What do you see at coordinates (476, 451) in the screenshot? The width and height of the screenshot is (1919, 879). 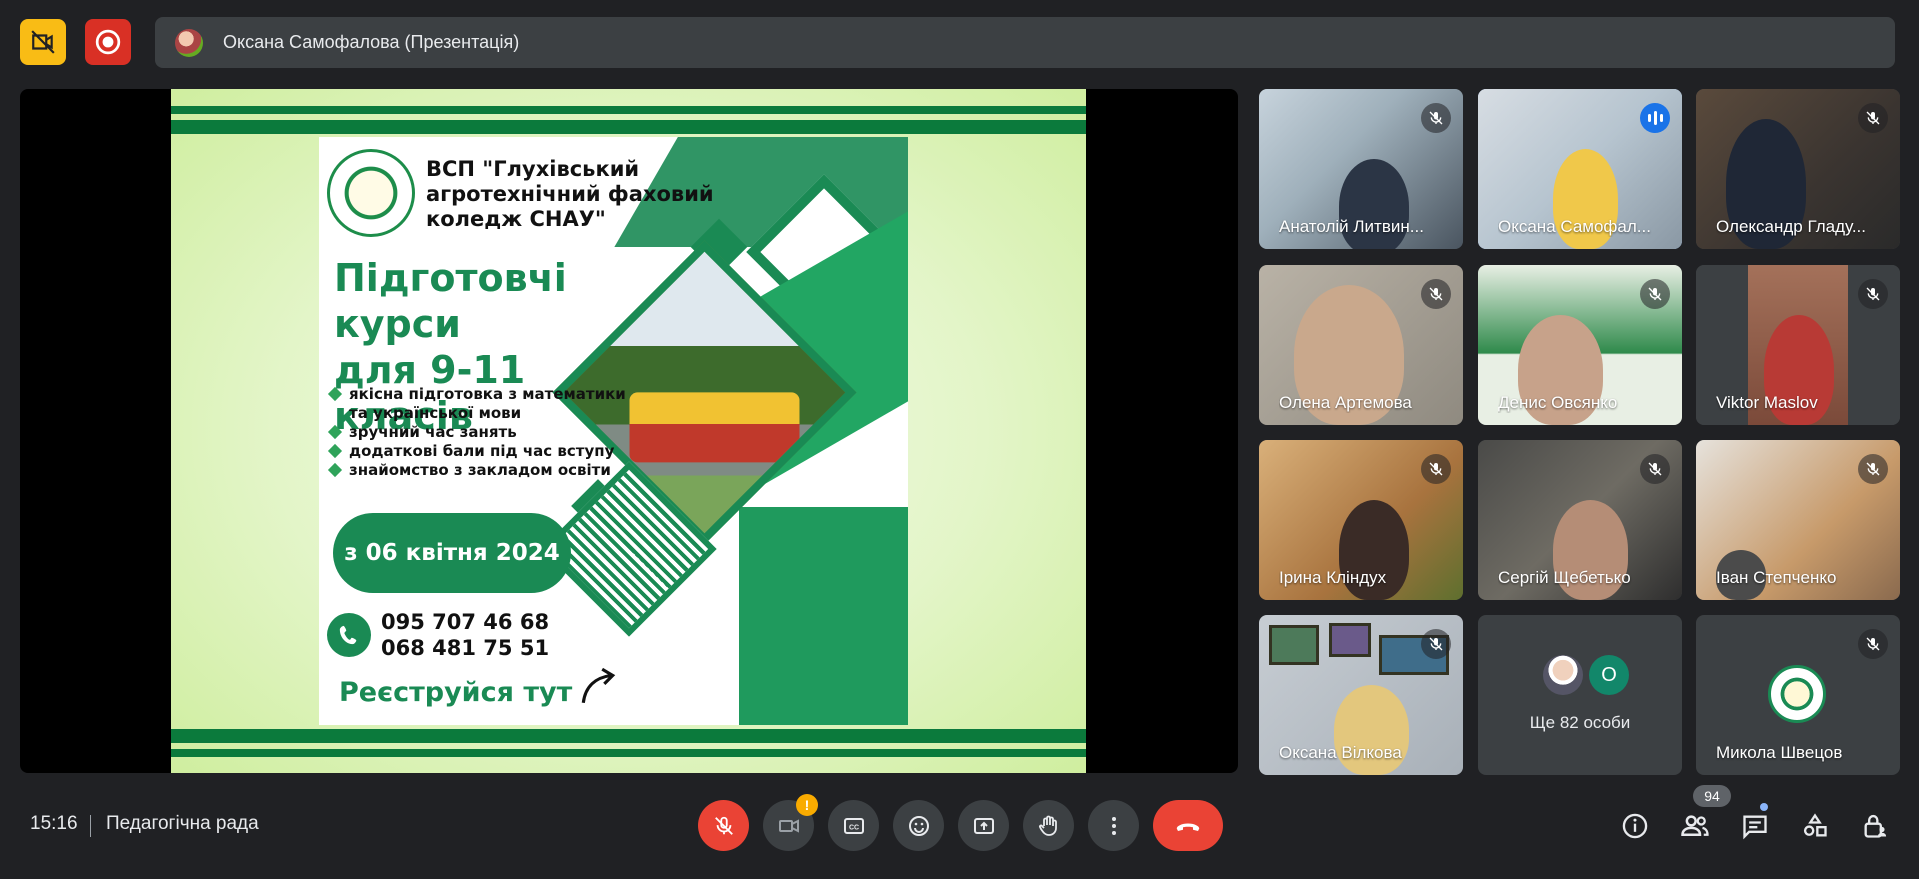 I see `bullet-item: додаткові бали під час вступу` at bounding box center [476, 451].